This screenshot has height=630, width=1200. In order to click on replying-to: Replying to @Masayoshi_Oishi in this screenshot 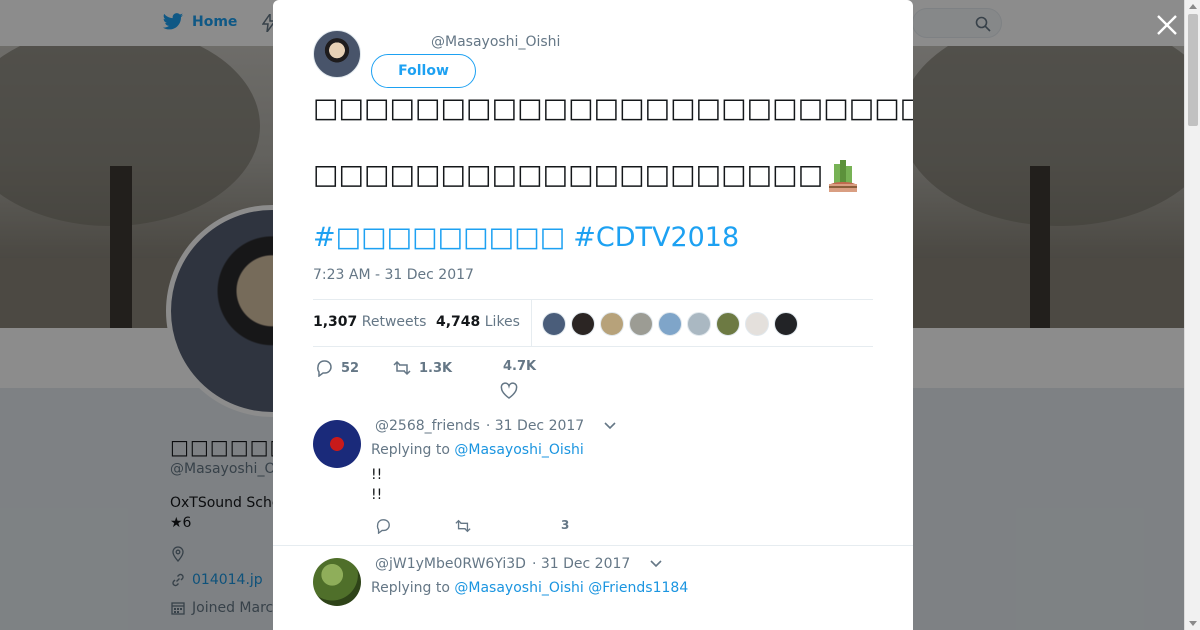, I will do `click(477, 450)`.